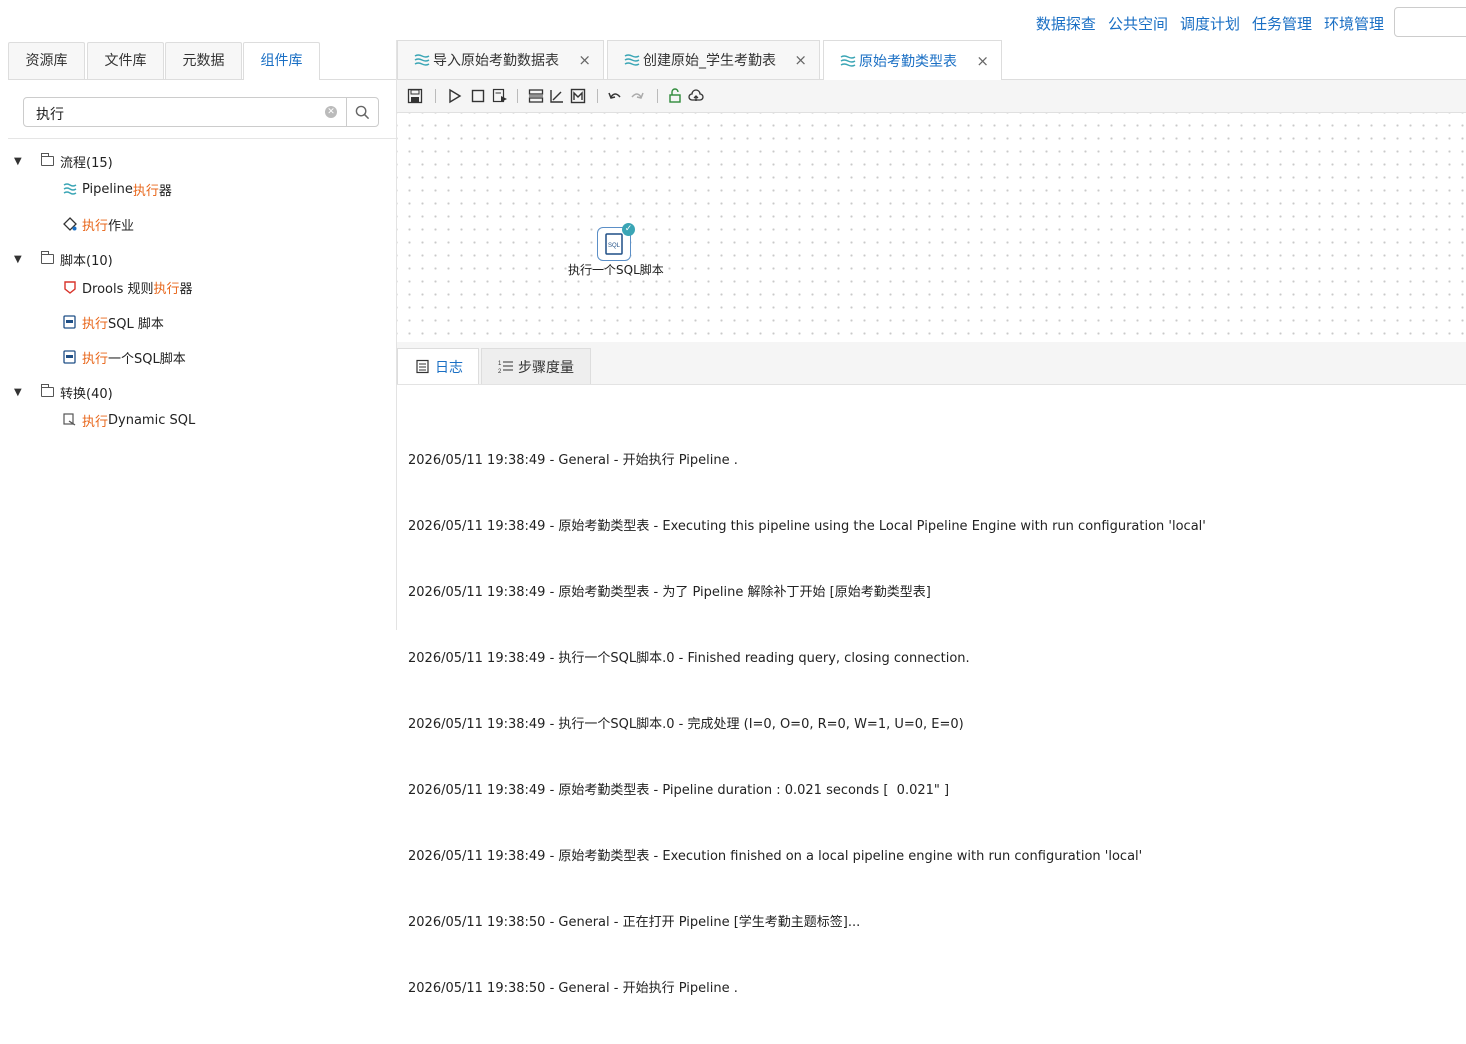 The height and width of the screenshot is (1044, 1466). I want to click on item-text: SQL 脚本, so click(136, 324).